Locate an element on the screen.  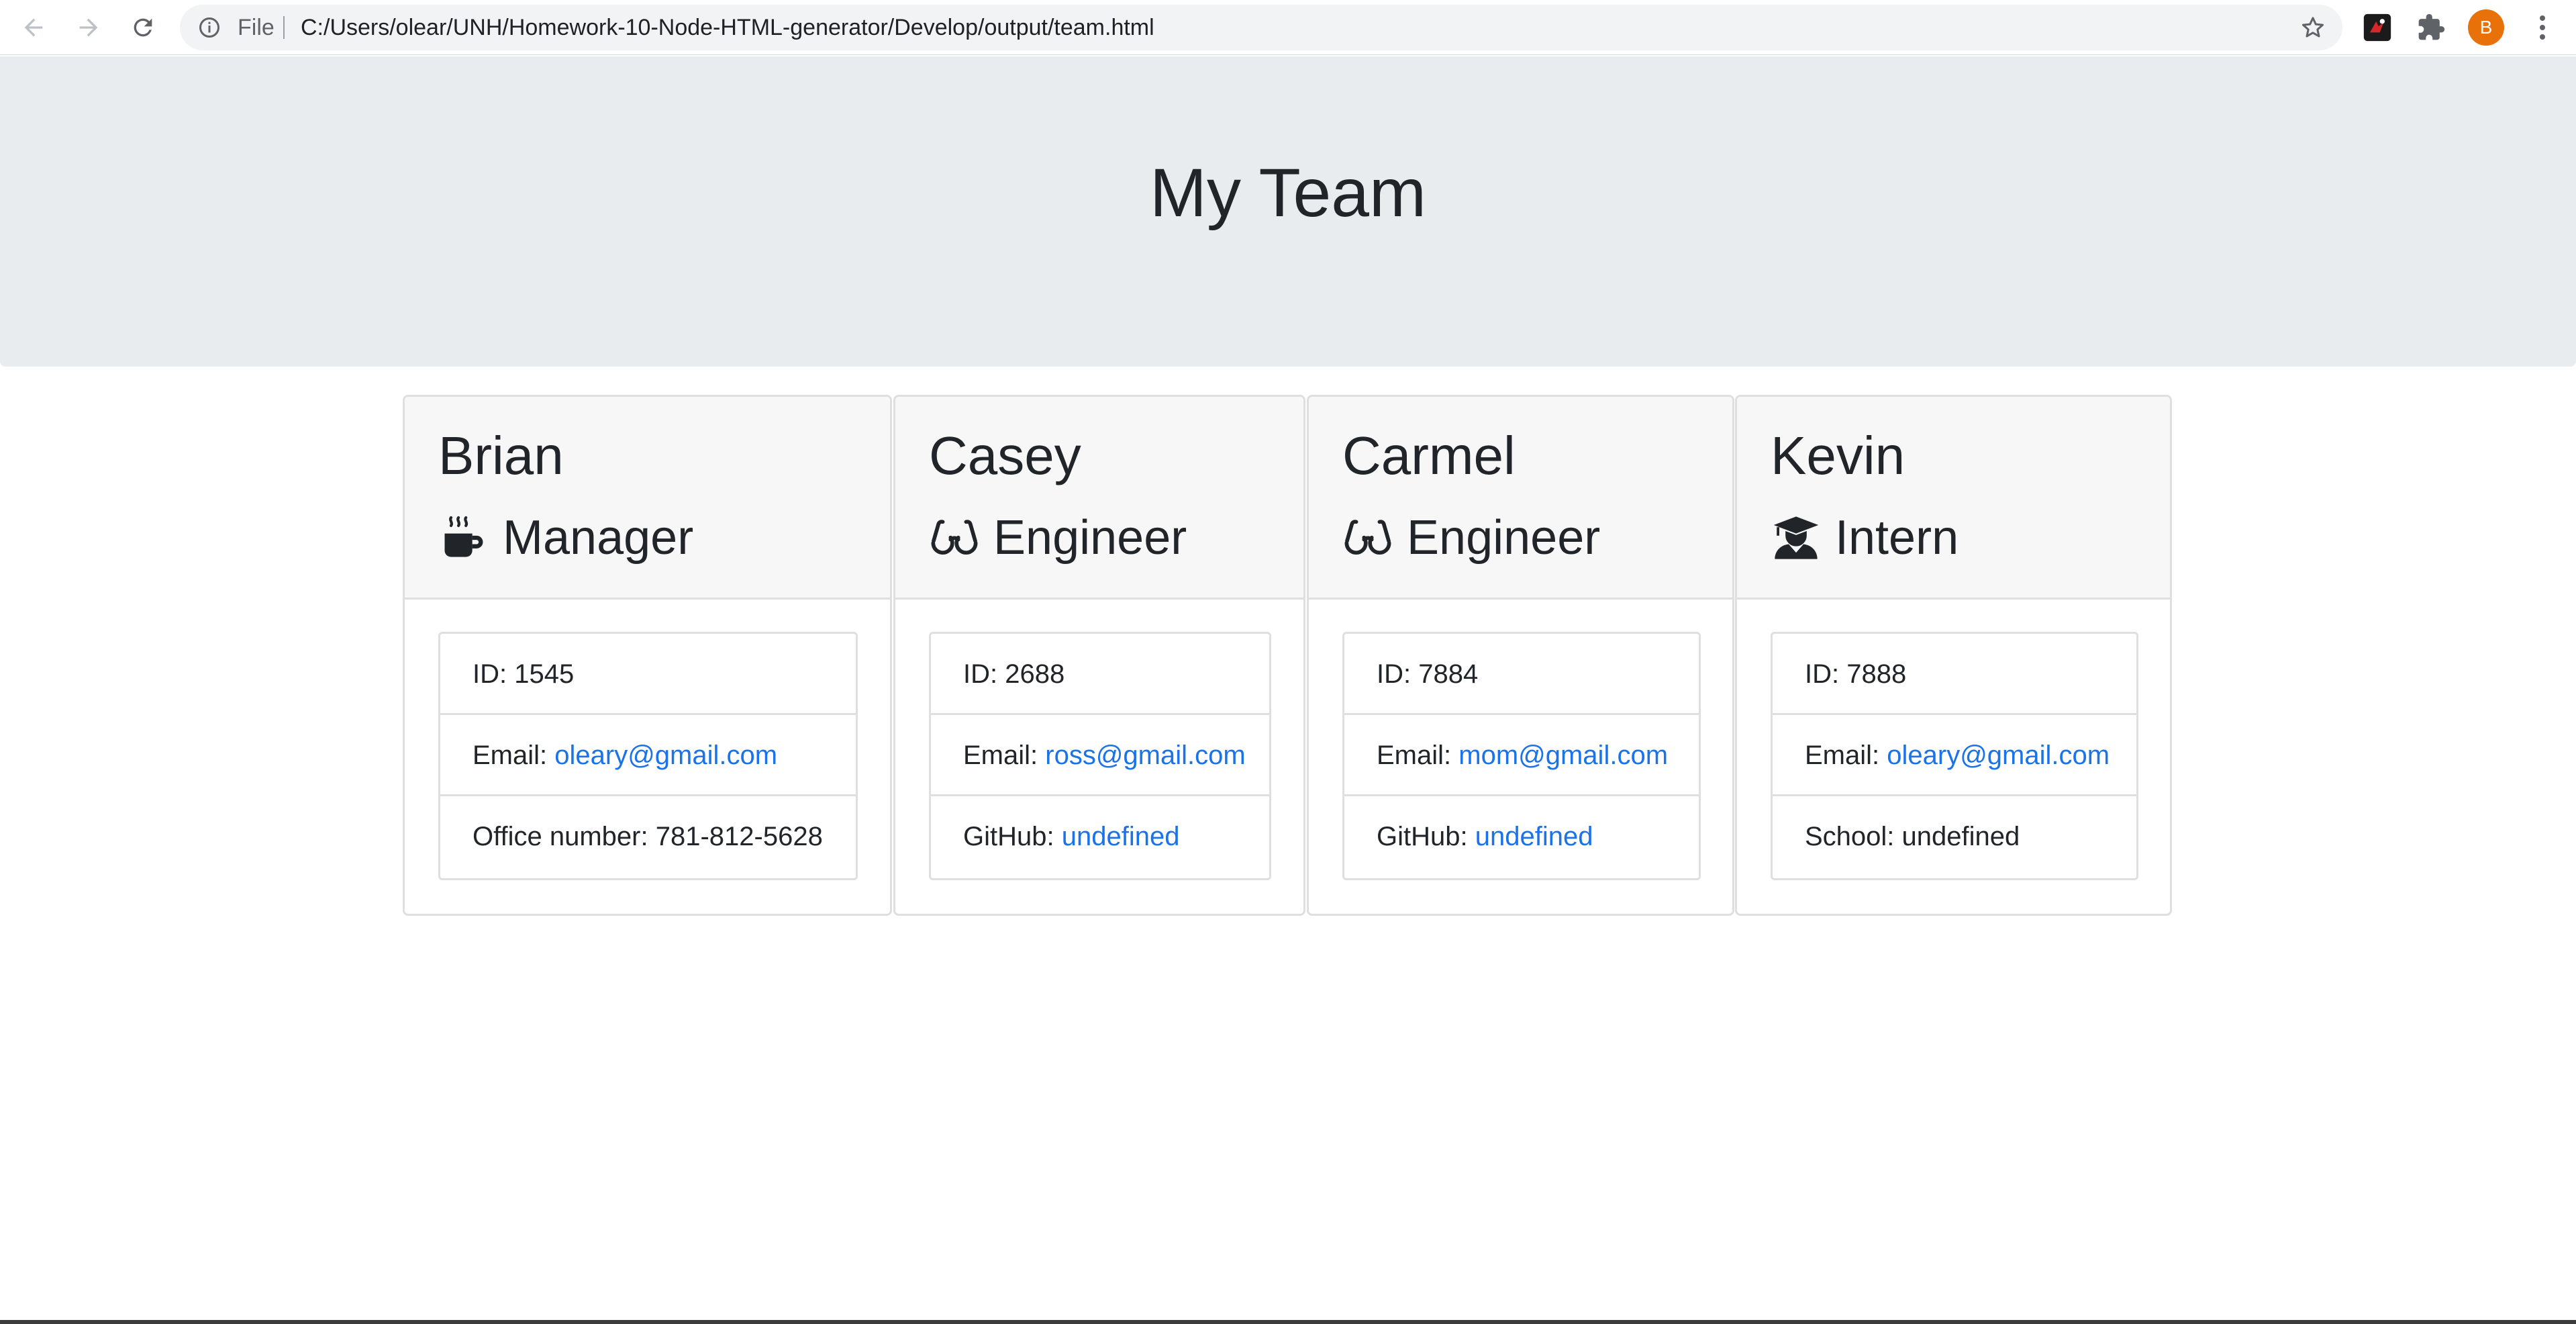
card-header: Kevin Intern is located at coordinates (1953, 498).